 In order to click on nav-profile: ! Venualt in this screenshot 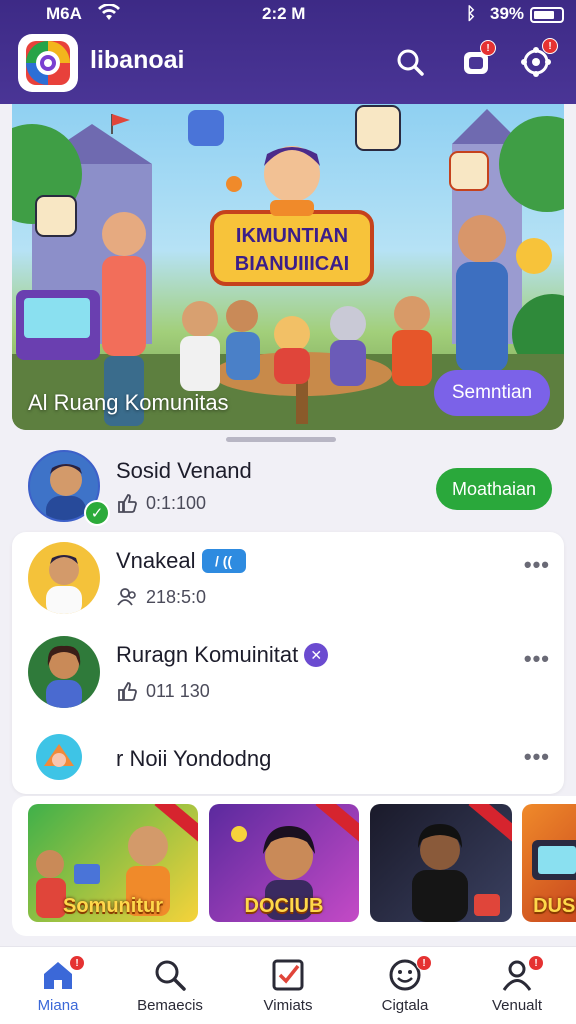, I will do `click(517, 988)`.